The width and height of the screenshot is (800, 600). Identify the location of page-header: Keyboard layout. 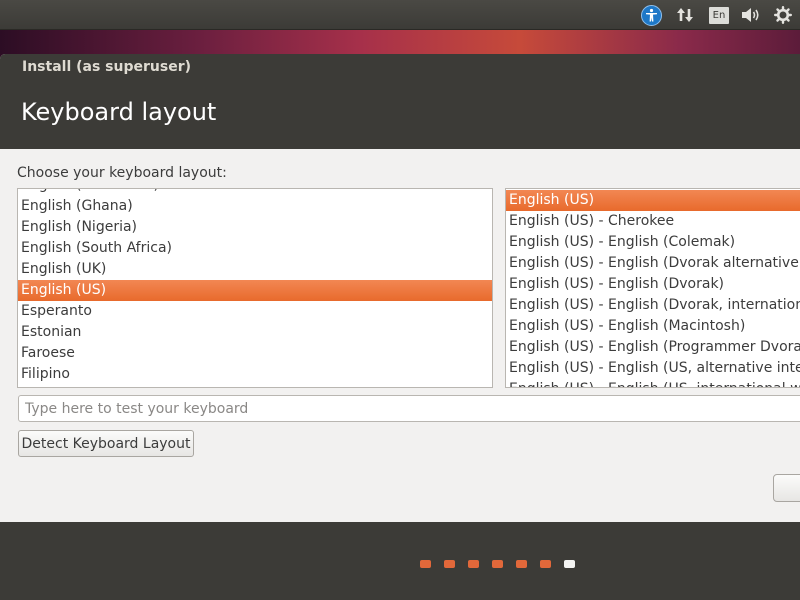
(400, 114).